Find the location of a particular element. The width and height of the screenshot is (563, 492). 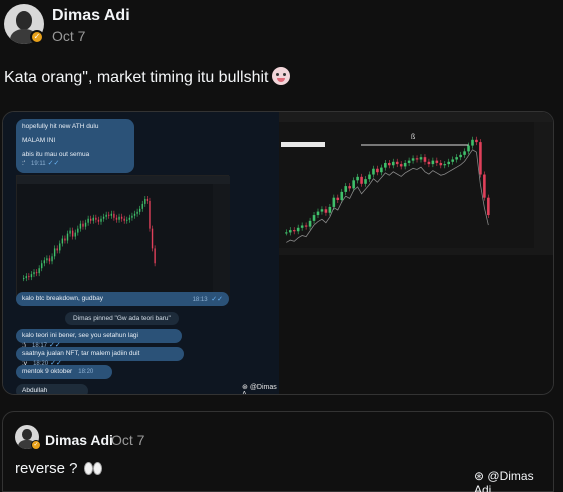

chat-text: MALAM INI is located at coordinates (39, 140).